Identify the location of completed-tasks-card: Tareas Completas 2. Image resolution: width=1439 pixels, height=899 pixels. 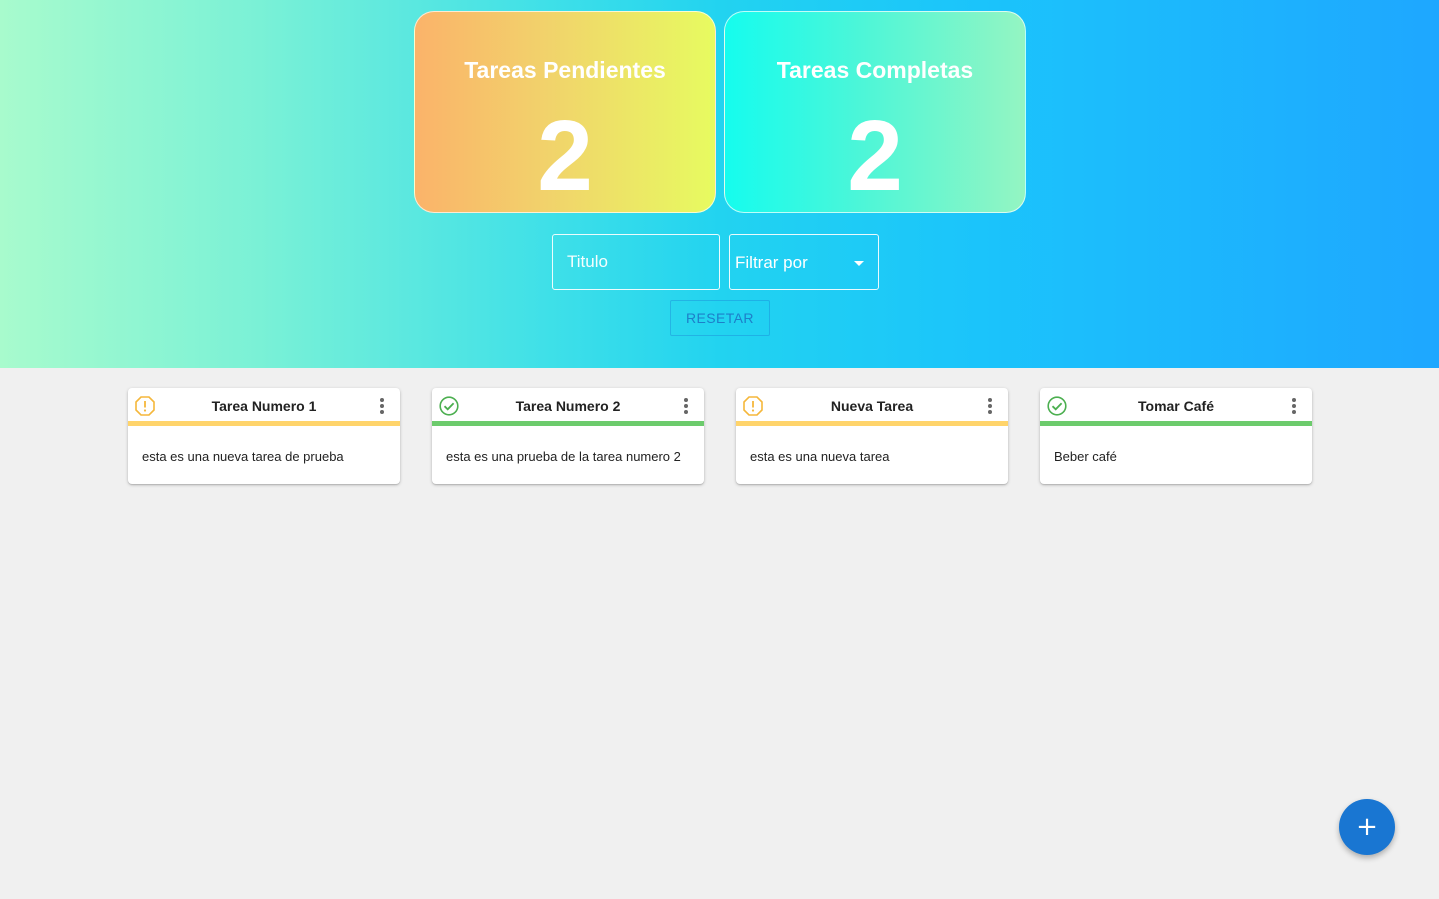
(875, 112).